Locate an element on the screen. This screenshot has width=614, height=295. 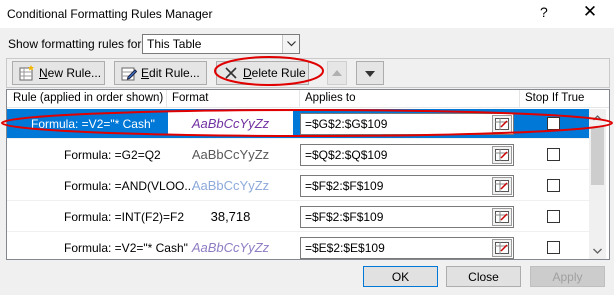
rule-row: Formula: =INT(F2)=F2 38,718 =$F$2:$F$109 is located at coordinates (298, 217).